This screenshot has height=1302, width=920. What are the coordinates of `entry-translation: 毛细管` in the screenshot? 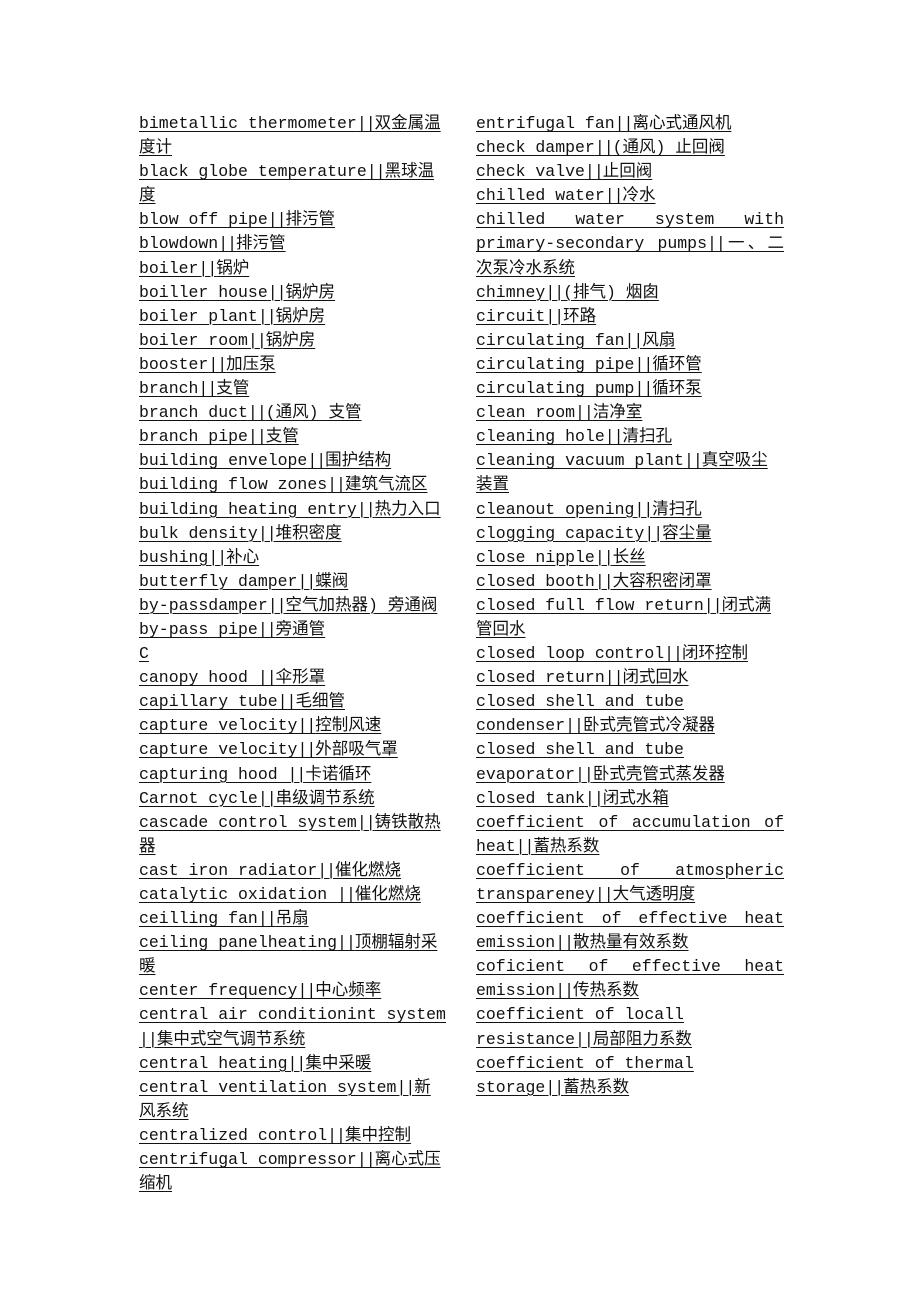 It's located at (320, 702).